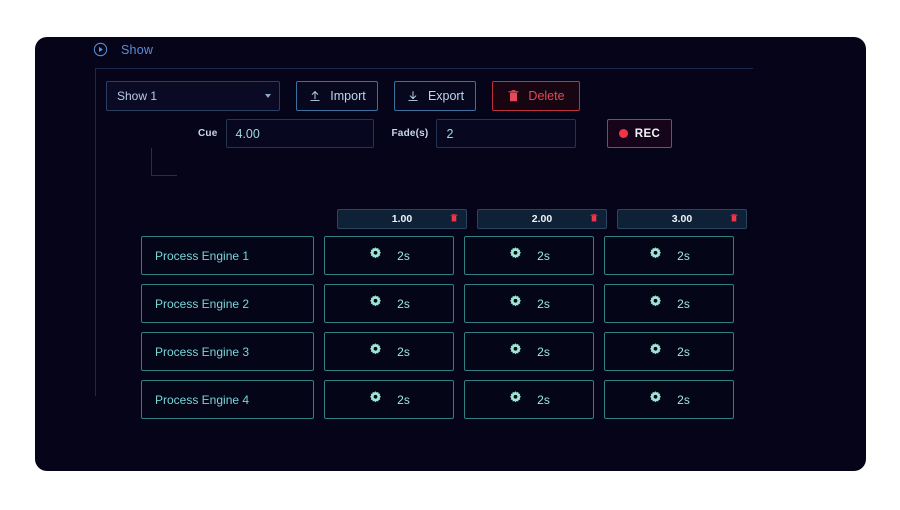  I want to click on engine-label: Process Engine 1, so click(202, 255).